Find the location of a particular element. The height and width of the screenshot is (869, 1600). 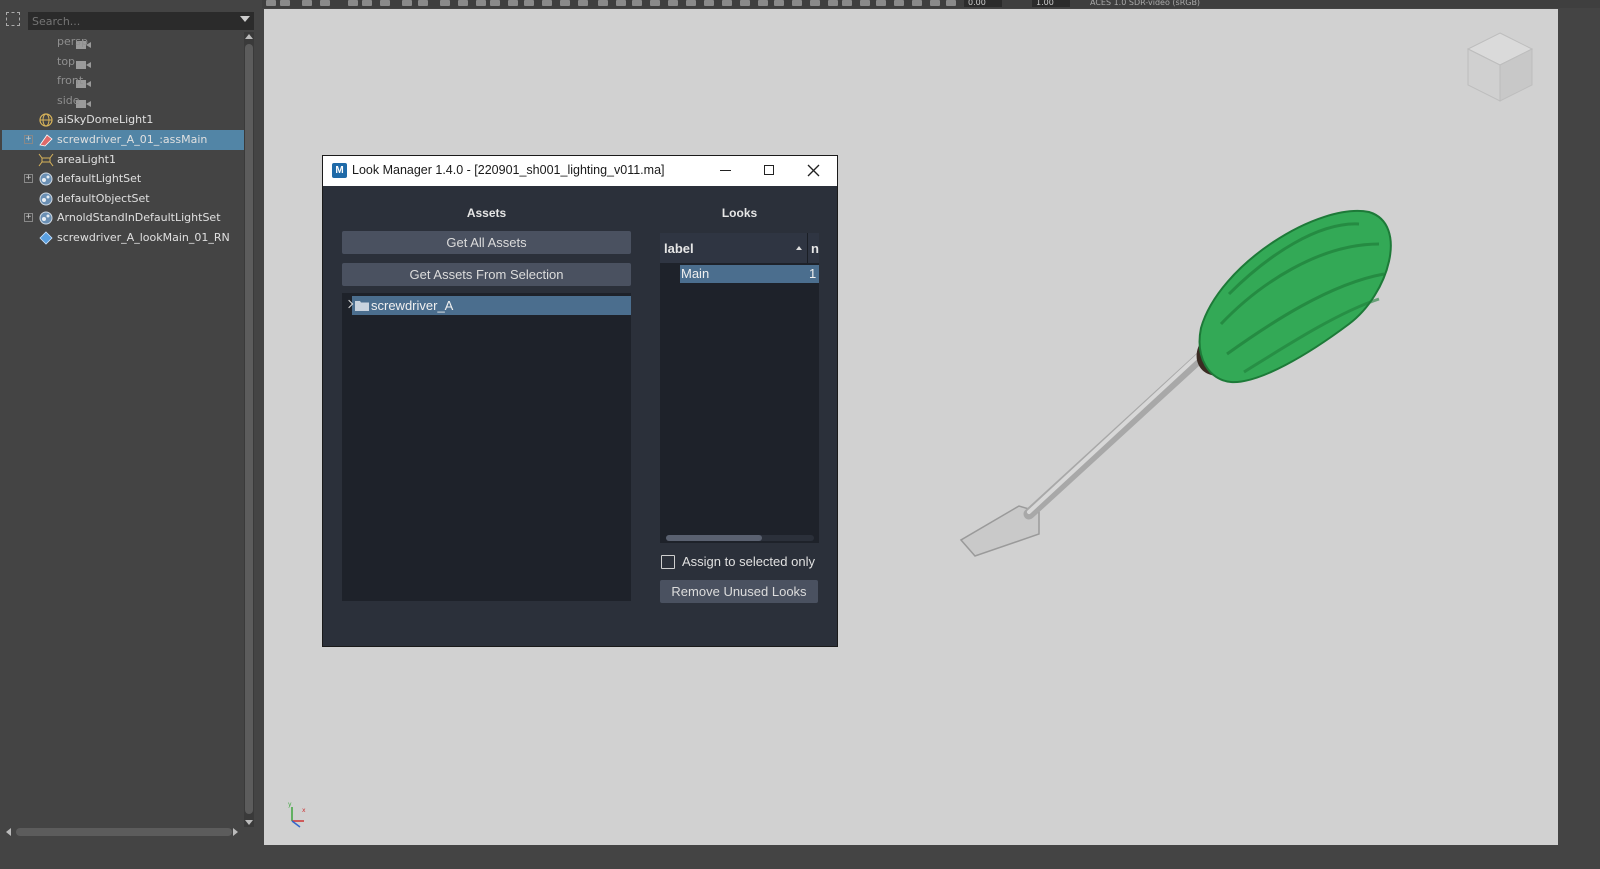

get-assets-from-selection-button: Get Assets From Selection is located at coordinates (486, 274).